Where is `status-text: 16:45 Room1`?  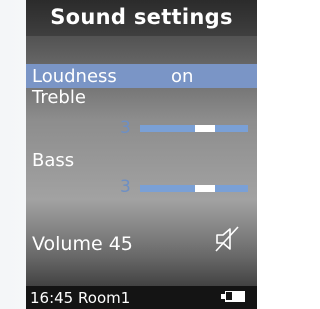
status-text: 16:45 Room1 is located at coordinates (80, 298).